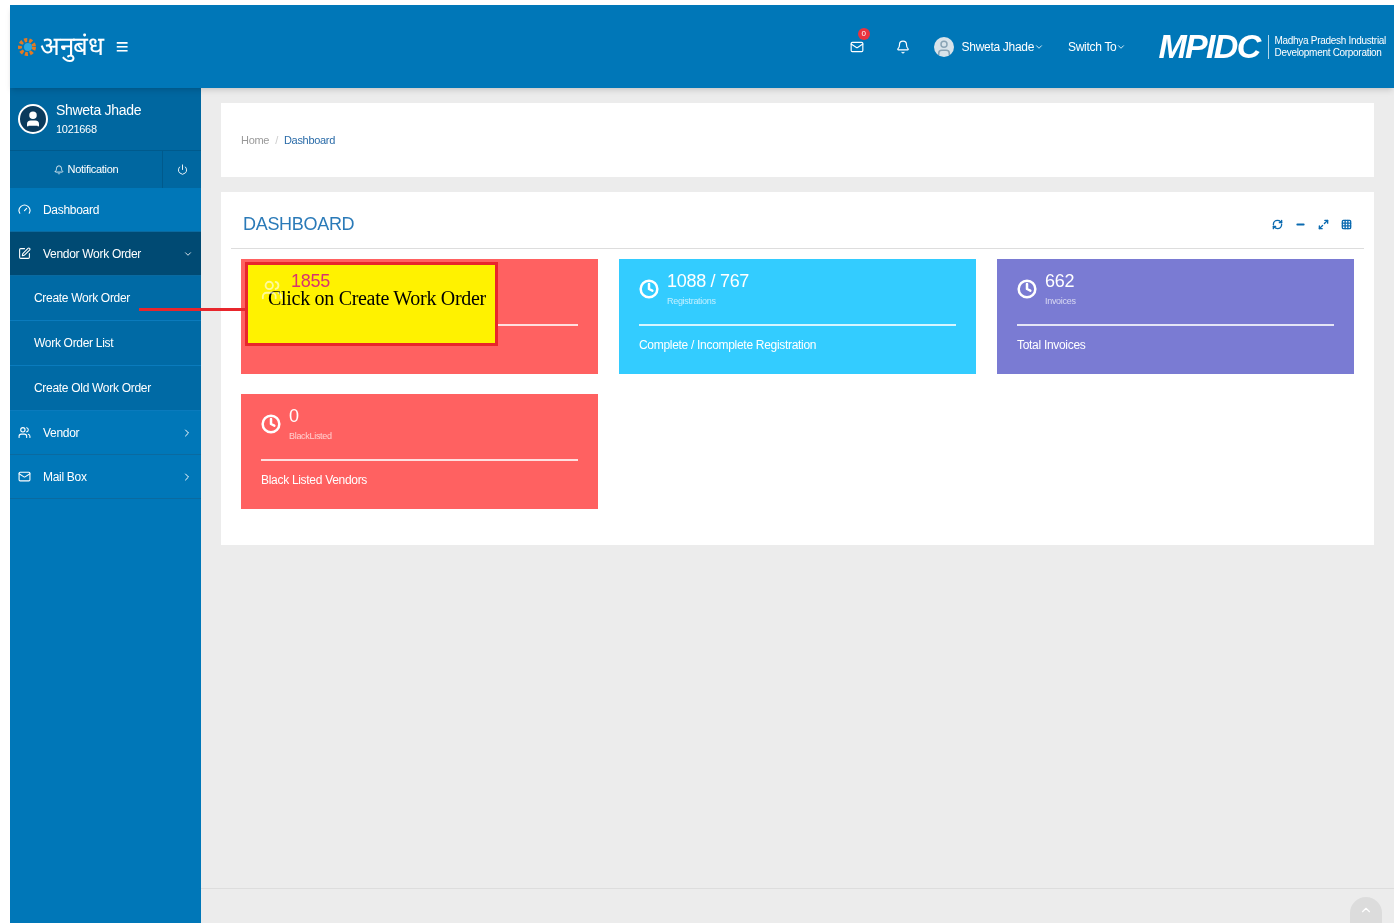 The image size is (1394, 923). I want to click on stat-label: Invoices, so click(1060, 301).